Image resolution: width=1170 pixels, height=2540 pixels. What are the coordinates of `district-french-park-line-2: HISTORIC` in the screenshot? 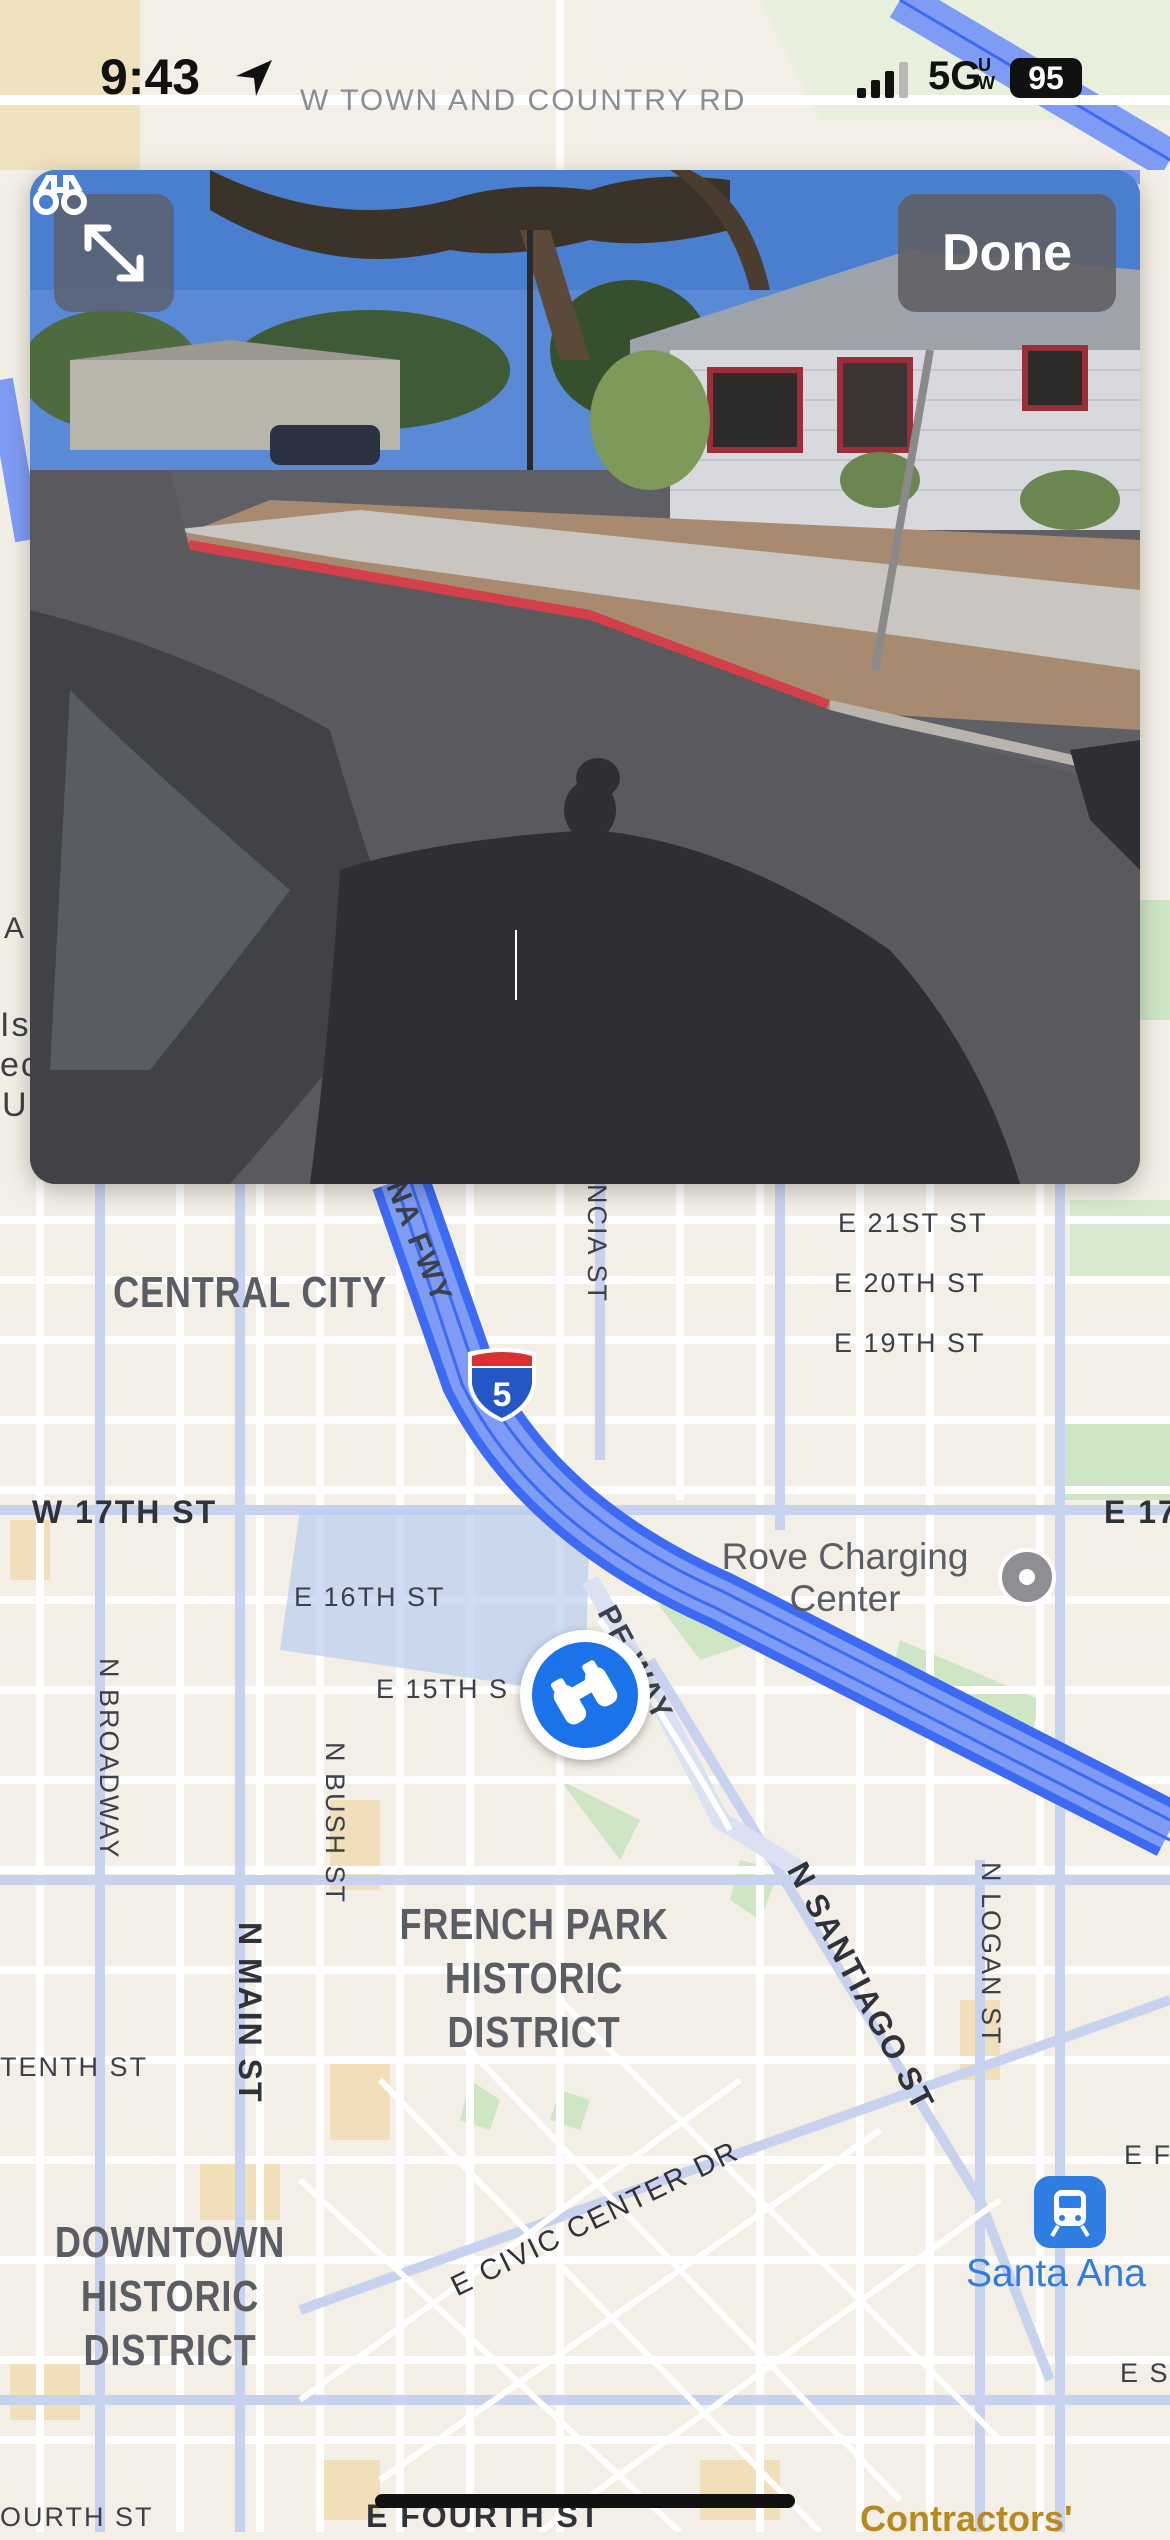 It's located at (534, 1978).